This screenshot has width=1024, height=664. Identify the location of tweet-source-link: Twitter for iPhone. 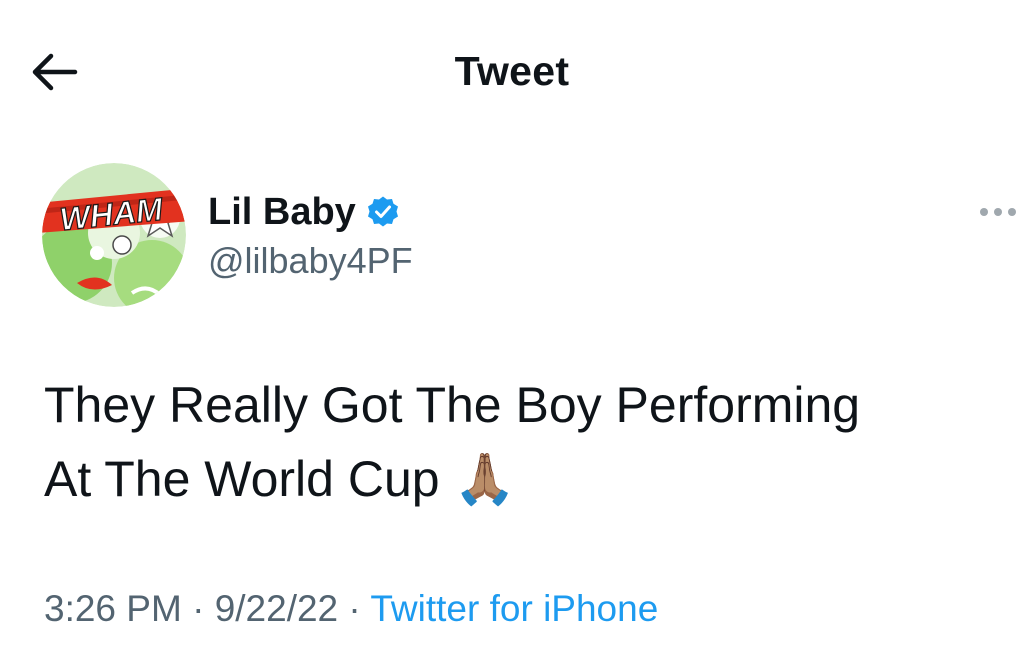
(514, 608).